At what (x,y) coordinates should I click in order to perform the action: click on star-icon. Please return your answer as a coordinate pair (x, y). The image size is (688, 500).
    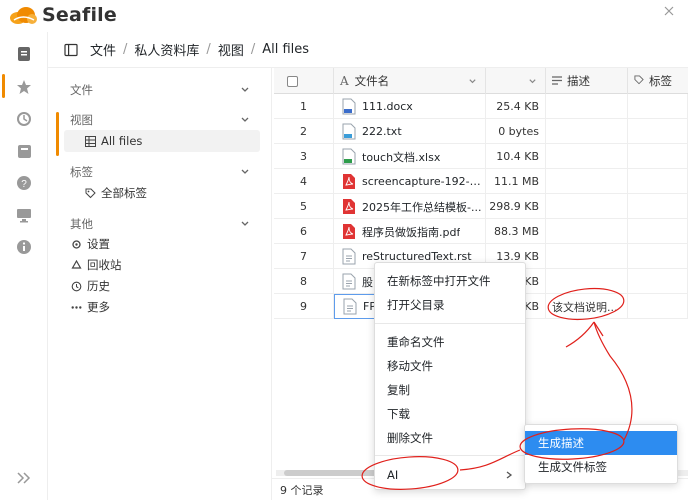
    Looking at the image, I should click on (24, 87).